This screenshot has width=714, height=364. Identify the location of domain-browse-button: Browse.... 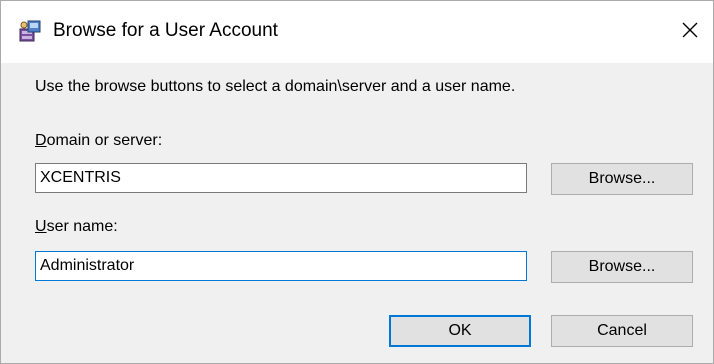
(622, 179).